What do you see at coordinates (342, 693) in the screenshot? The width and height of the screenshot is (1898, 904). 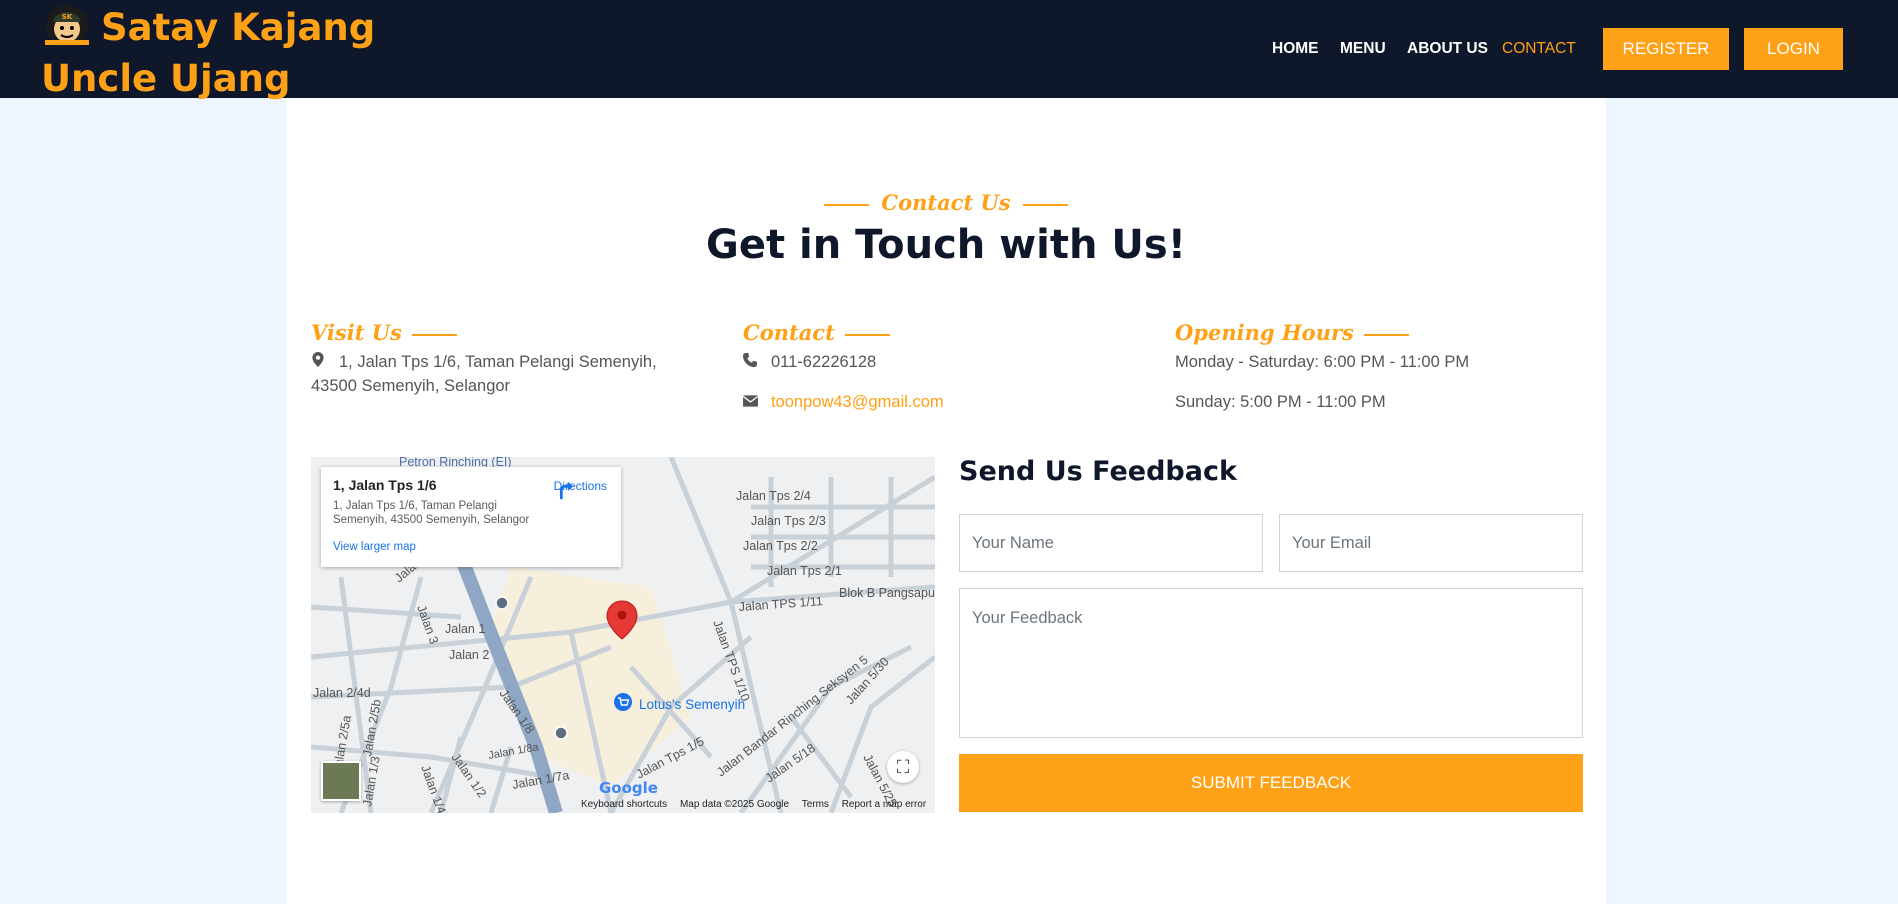 I see `map-label: Jalan 2/4d` at bounding box center [342, 693].